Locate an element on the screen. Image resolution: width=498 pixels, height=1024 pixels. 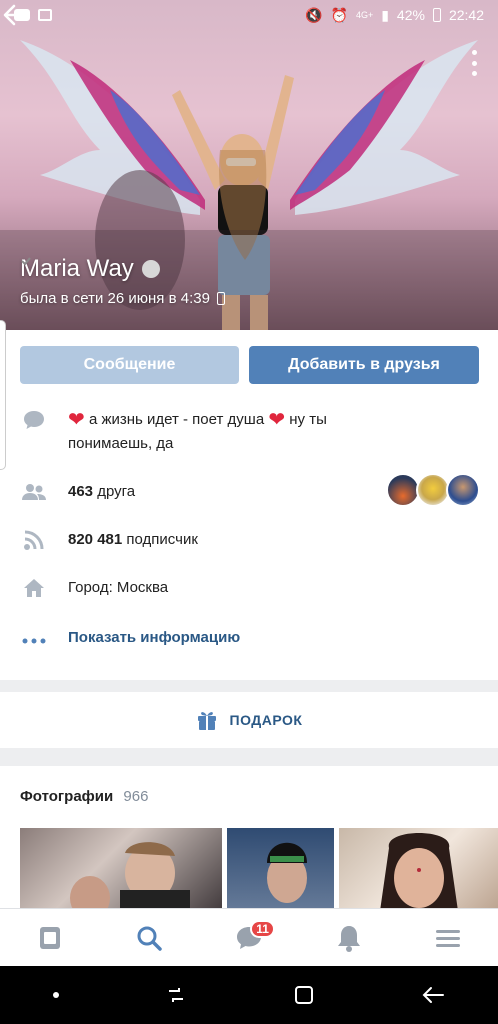
system-navigation-bar is located at coordinates (249, 995).